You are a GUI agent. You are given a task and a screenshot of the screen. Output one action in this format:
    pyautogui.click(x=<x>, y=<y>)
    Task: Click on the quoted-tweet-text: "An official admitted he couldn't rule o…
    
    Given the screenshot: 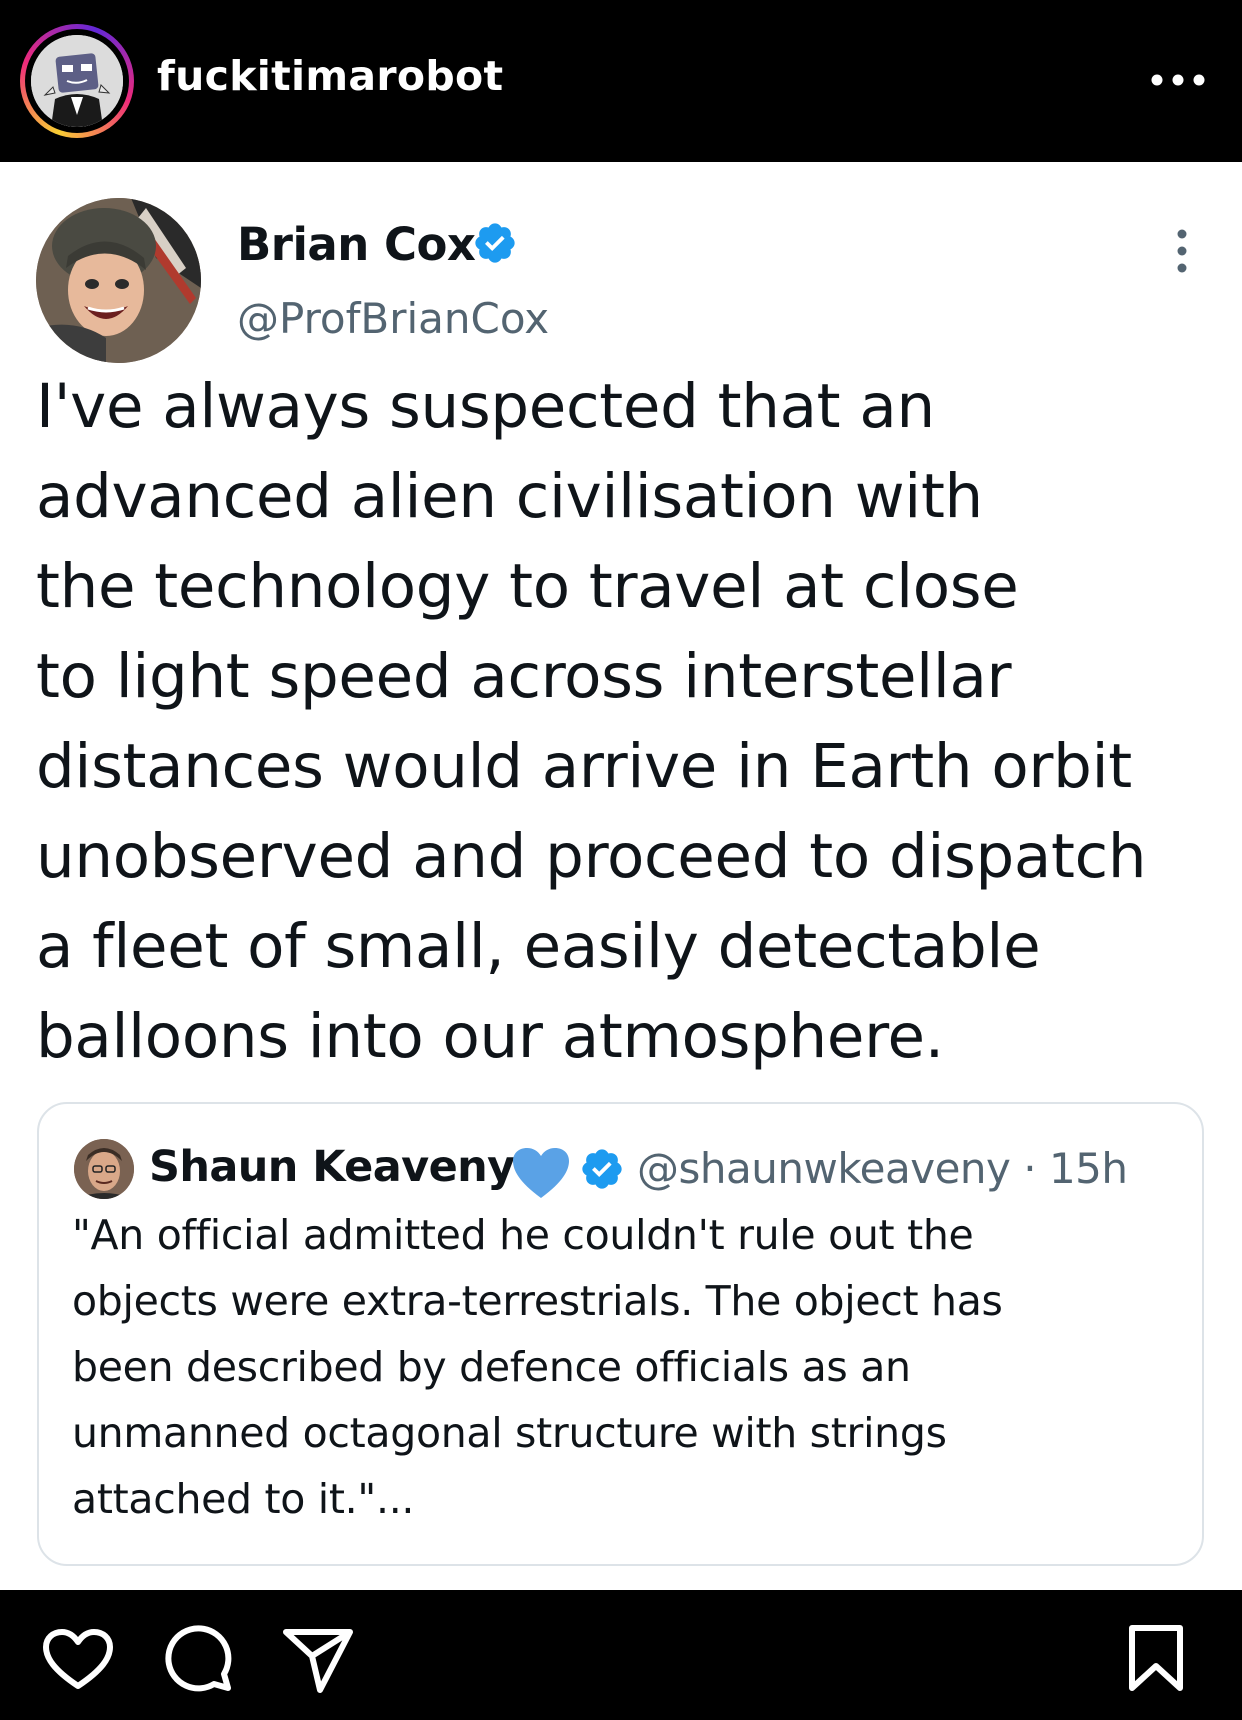 What is the action you would take?
    pyautogui.click(x=537, y=1367)
    